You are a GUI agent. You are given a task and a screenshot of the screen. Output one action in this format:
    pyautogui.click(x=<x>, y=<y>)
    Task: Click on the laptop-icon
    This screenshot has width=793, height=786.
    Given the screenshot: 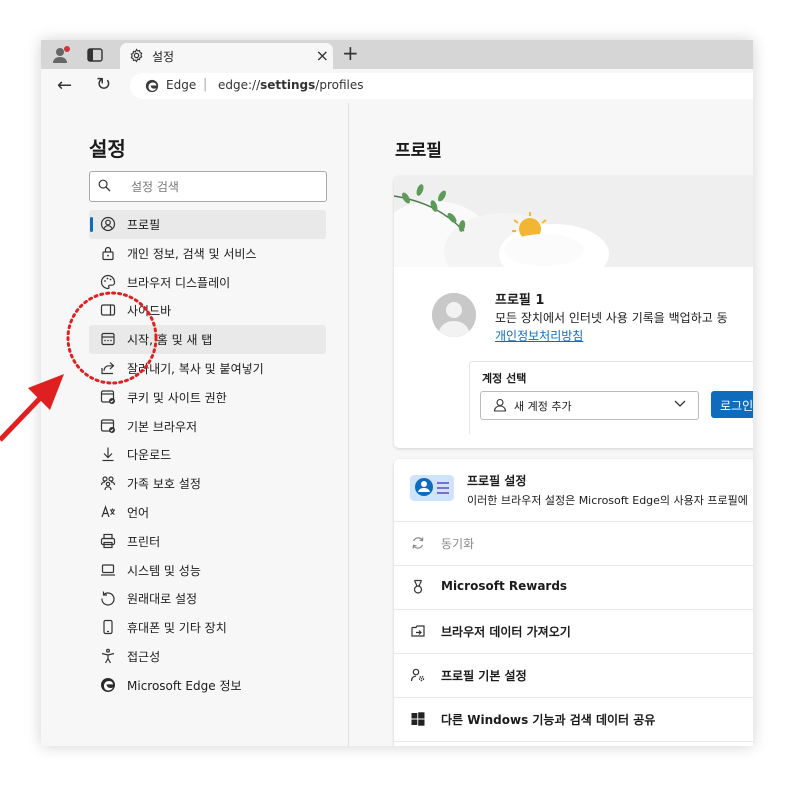 What is the action you would take?
    pyautogui.click(x=108, y=570)
    